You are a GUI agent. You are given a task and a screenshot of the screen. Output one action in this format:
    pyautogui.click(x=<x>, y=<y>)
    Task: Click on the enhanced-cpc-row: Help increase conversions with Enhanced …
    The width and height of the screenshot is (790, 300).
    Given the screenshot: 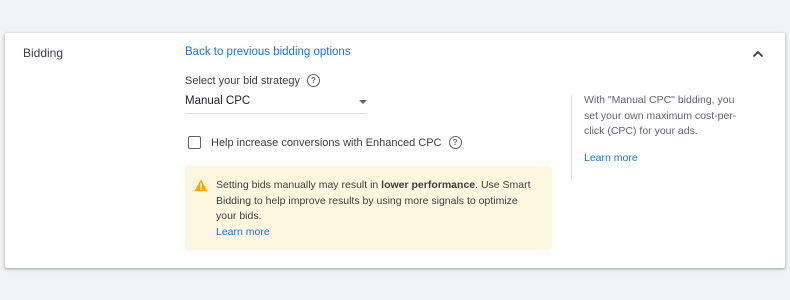 What is the action you would take?
    pyautogui.click(x=325, y=142)
    